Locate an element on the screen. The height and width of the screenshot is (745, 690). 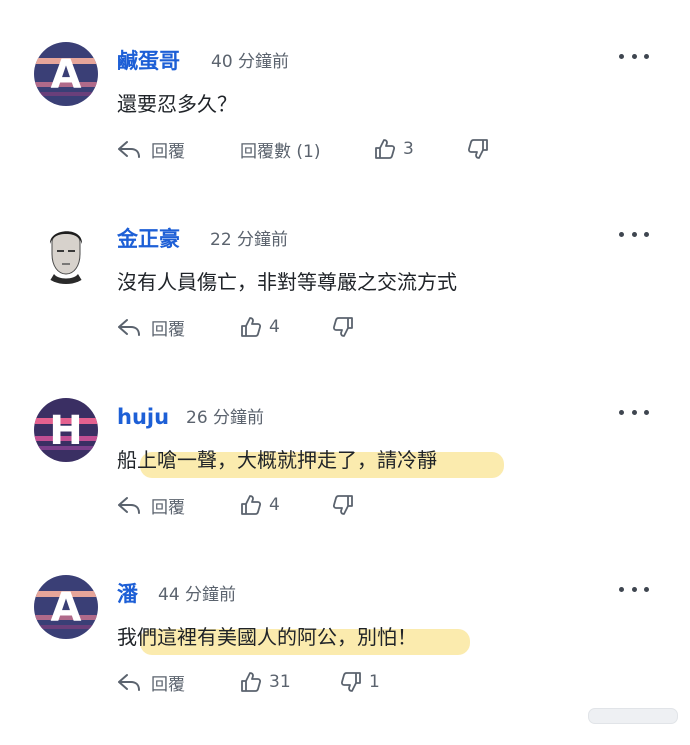
avatar: H is located at coordinates (66, 430).